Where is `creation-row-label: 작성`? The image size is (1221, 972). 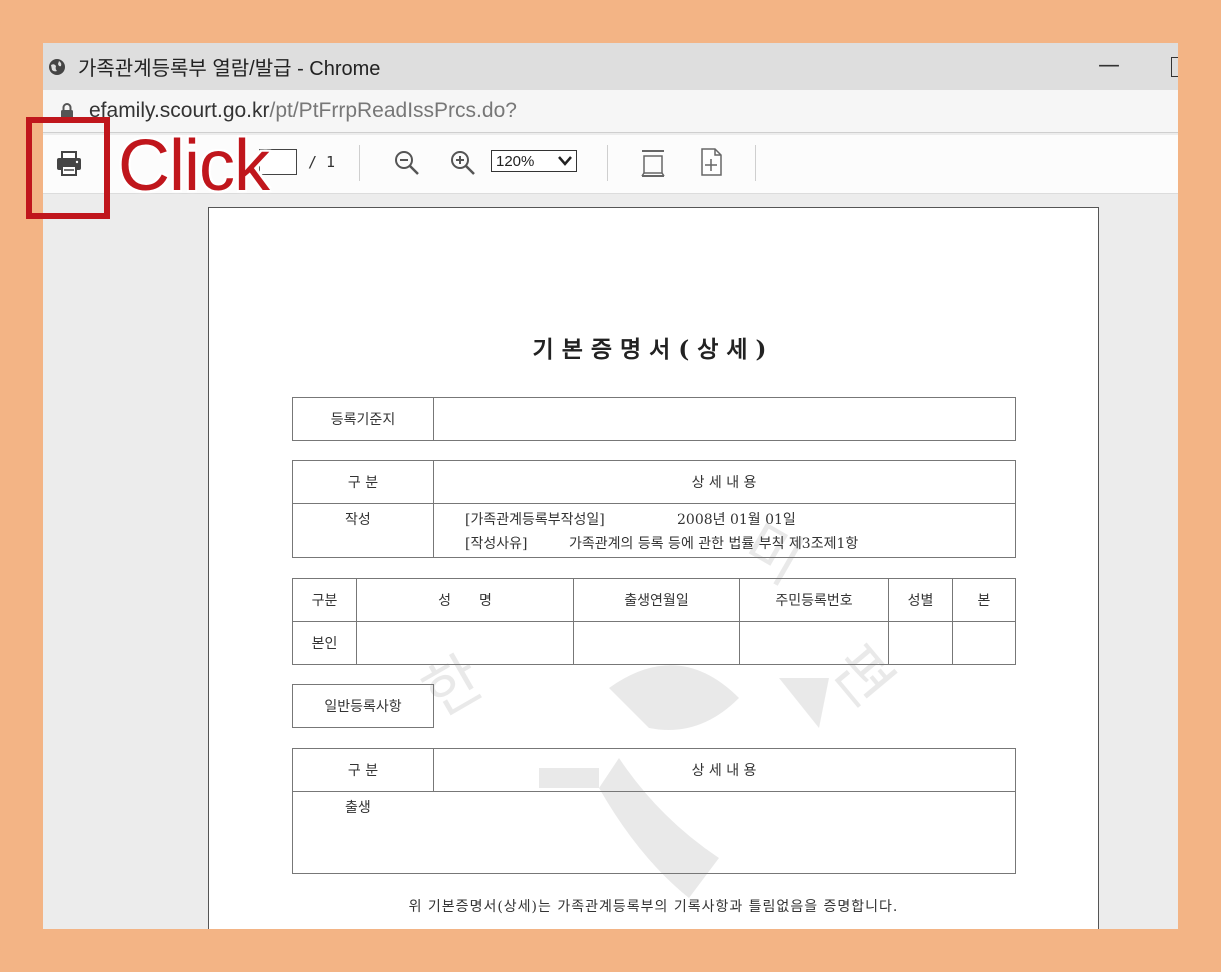 creation-row-label: 작성 is located at coordinates (358, 520).